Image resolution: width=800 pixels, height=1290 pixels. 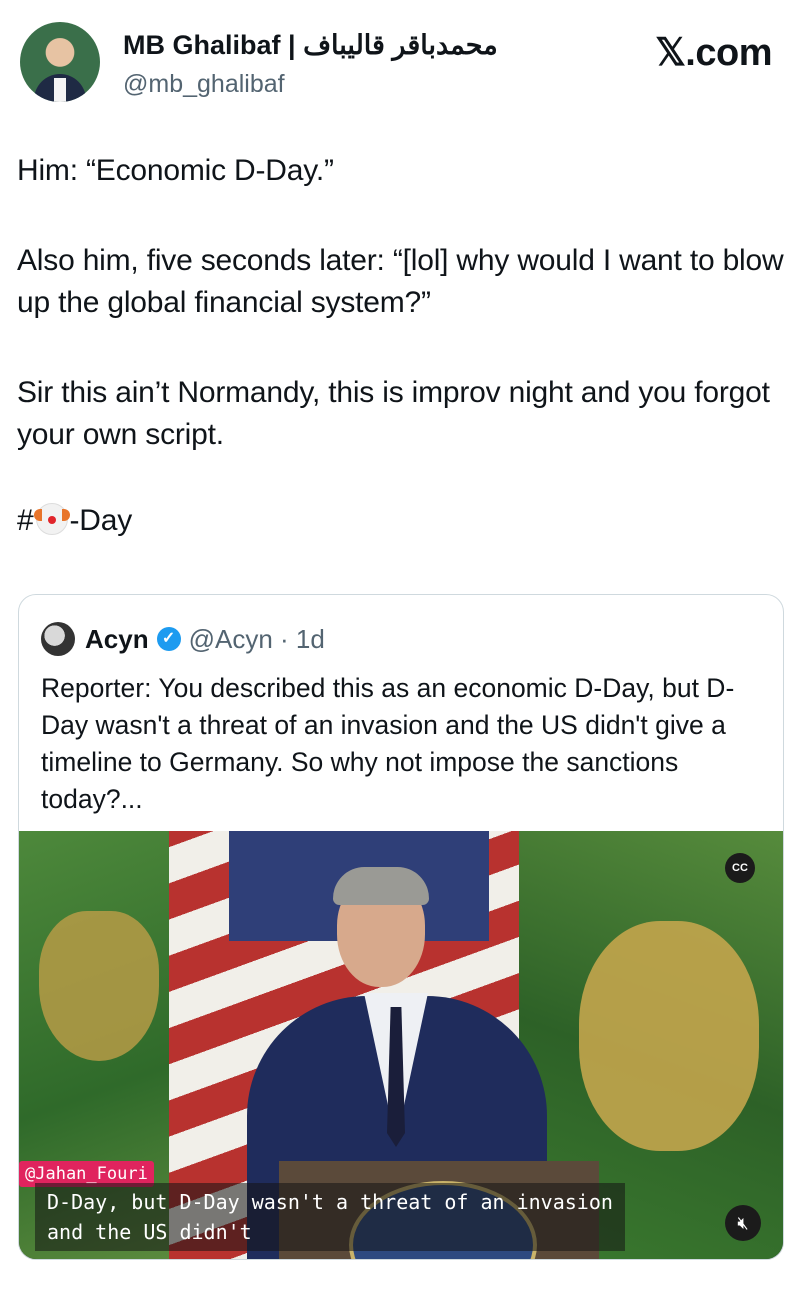 What do you see at coordinates (740, 868) in the screenshot?
I see `cc-icon: CC` at bounding box center [740, 868].